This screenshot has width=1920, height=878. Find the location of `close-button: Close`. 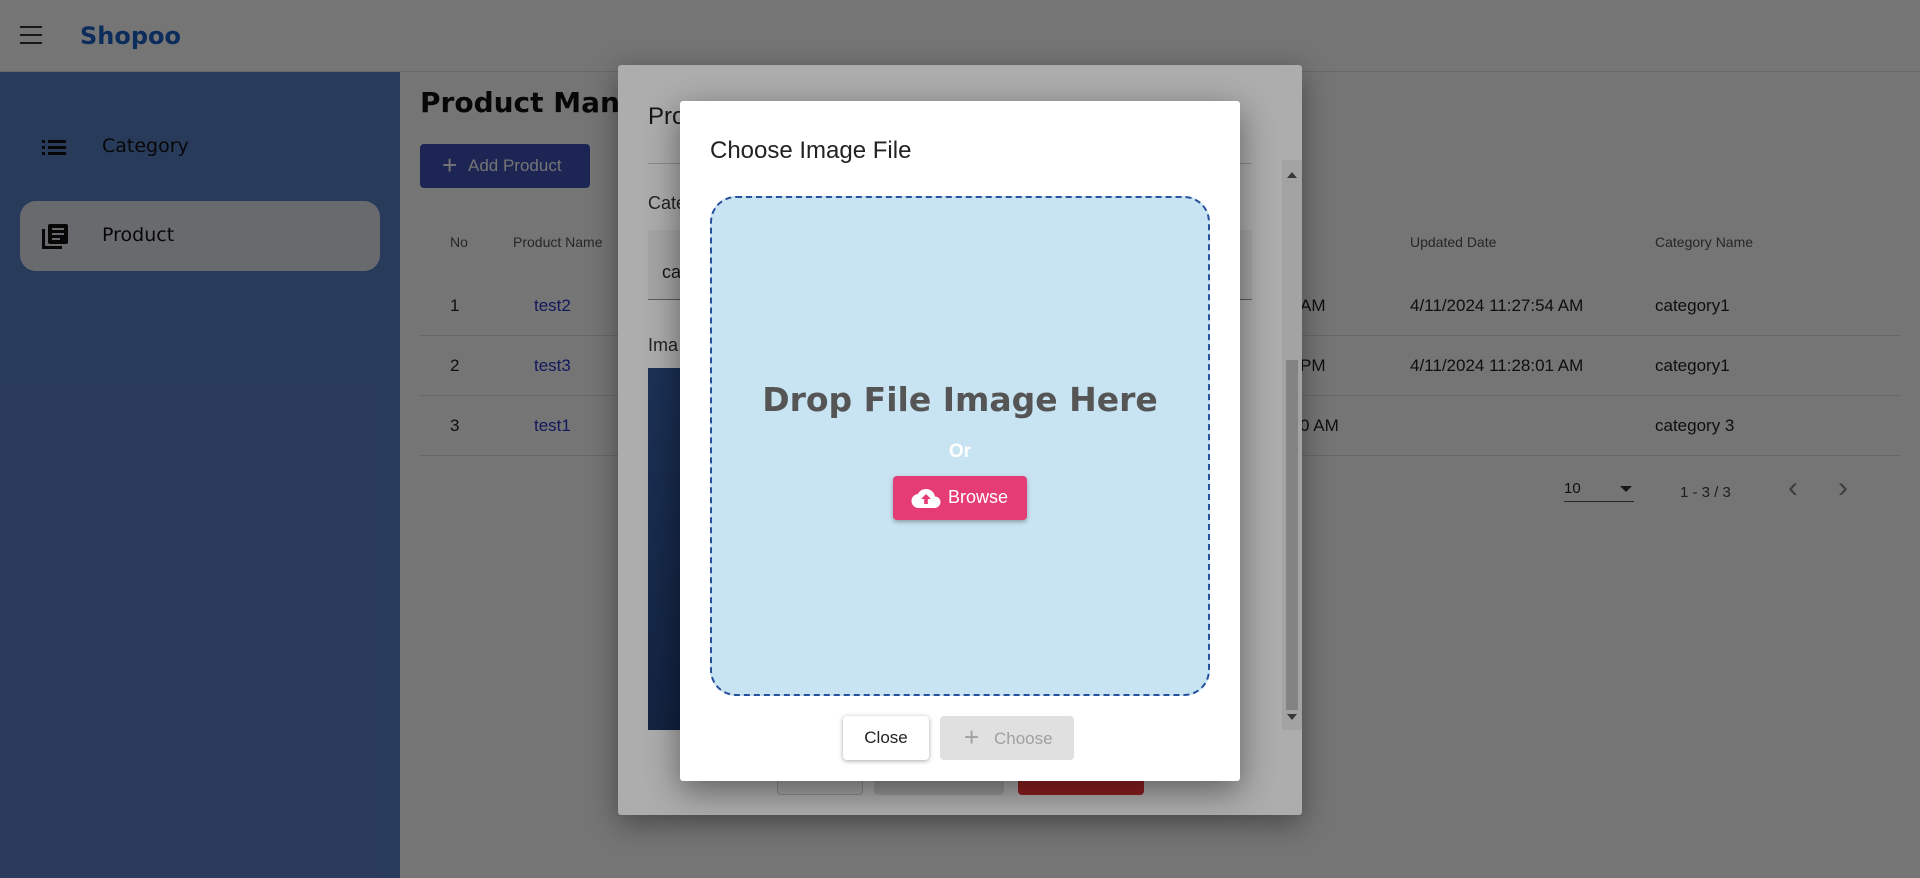

close-button: Close is located at coordinates (886, 738).